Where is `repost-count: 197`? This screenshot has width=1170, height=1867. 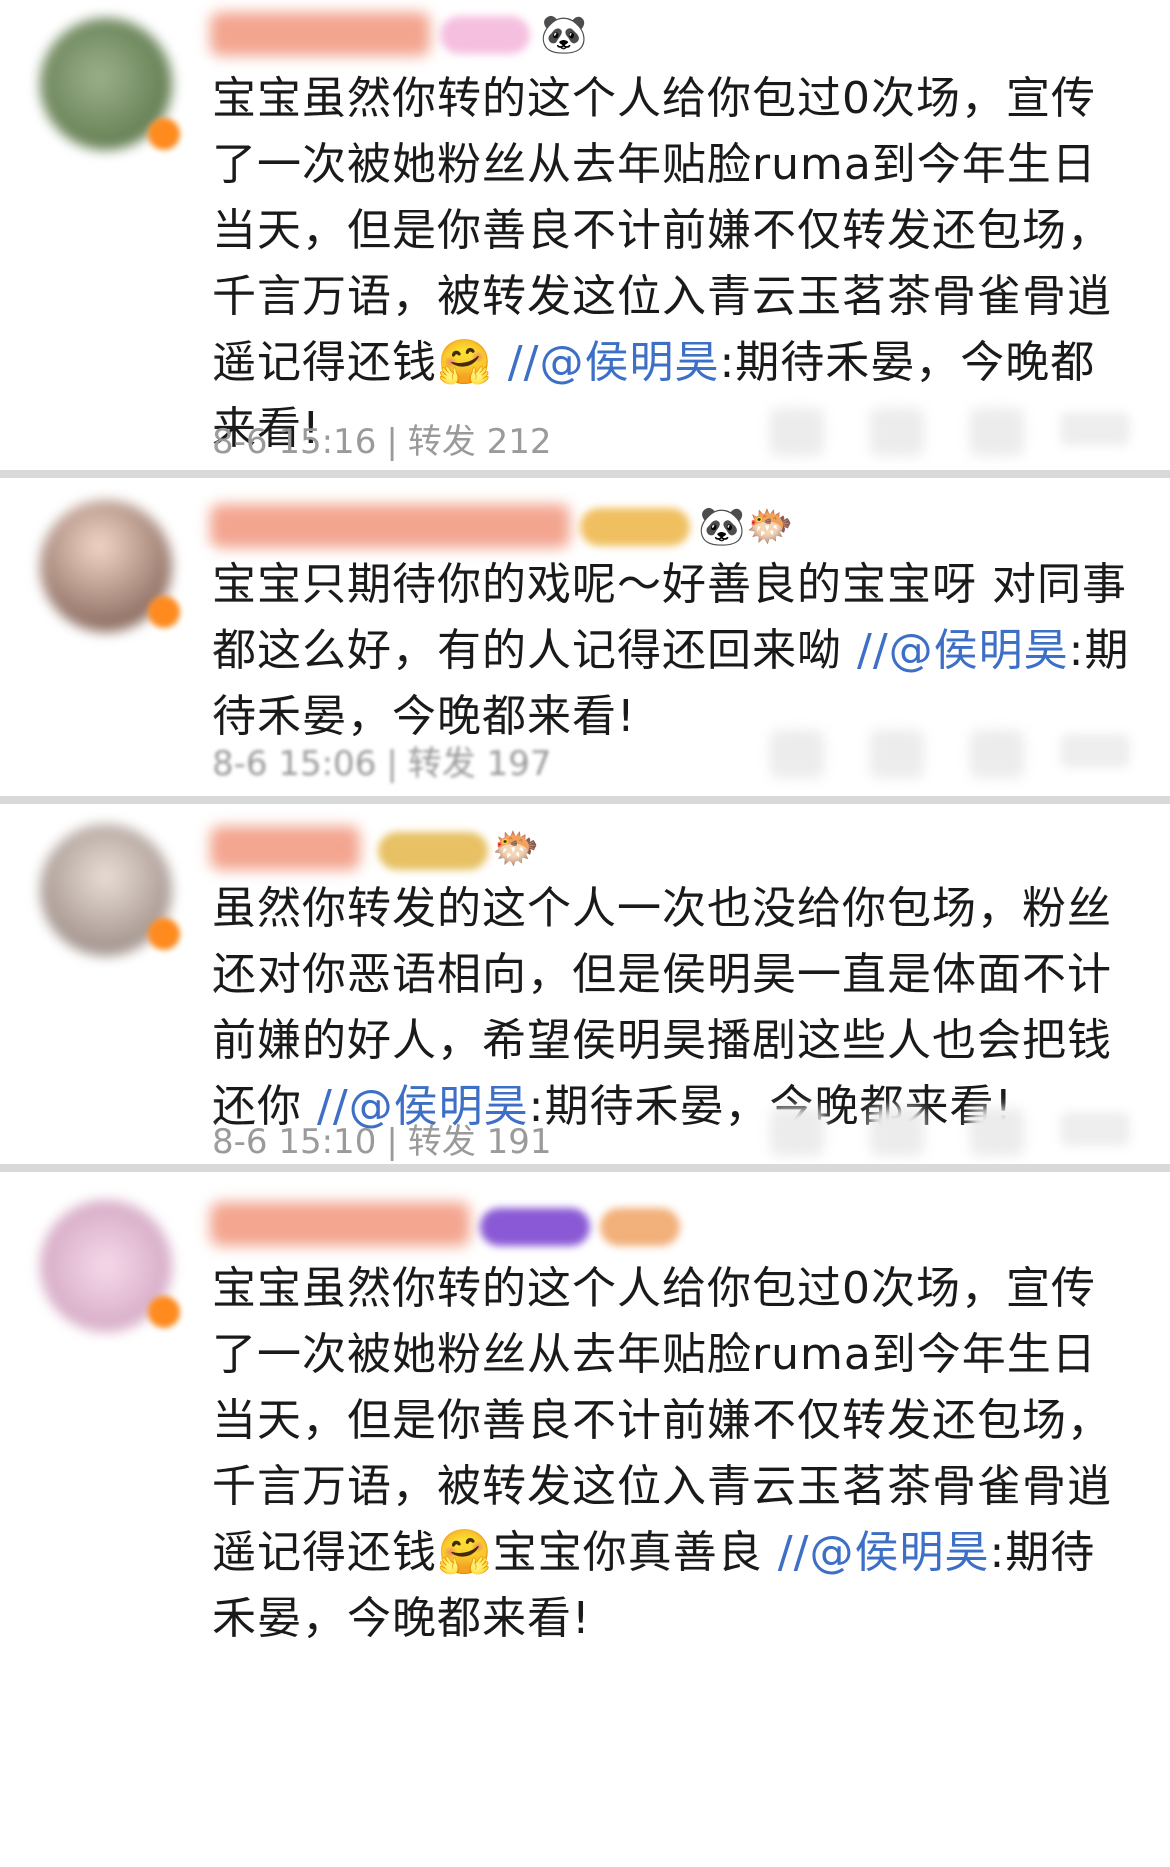
repost-count: 197 is located at coordinates (519, 764).